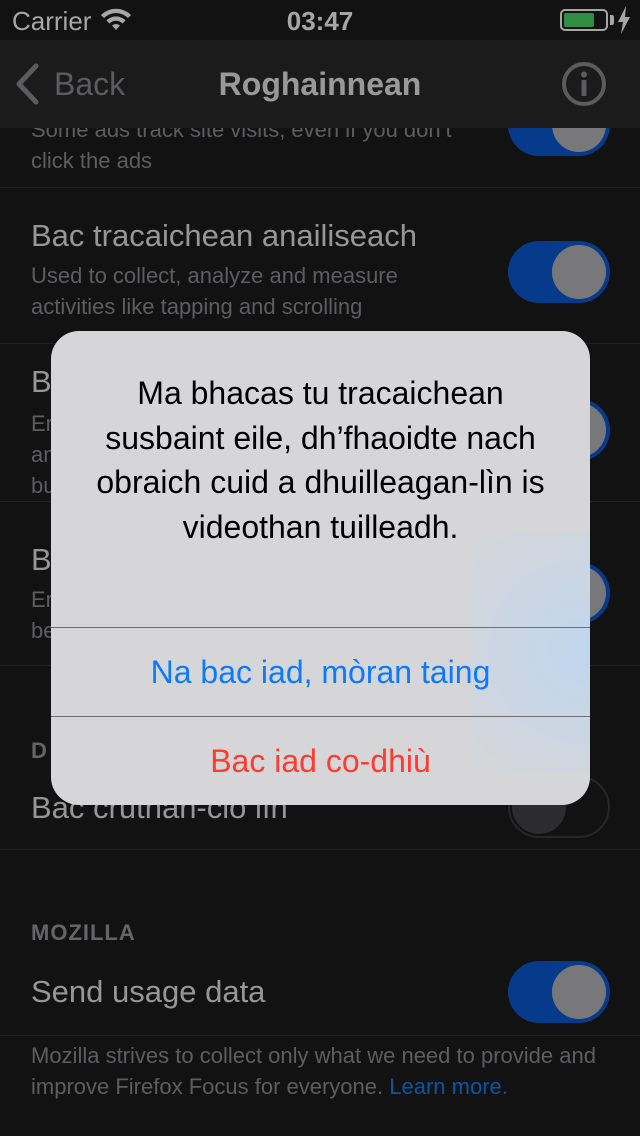  What do you see at coordinates (320, 672) in the screenshot?
I see `cancel-button: Na bac iad, mòran taing` at bounding box center [320, 672].